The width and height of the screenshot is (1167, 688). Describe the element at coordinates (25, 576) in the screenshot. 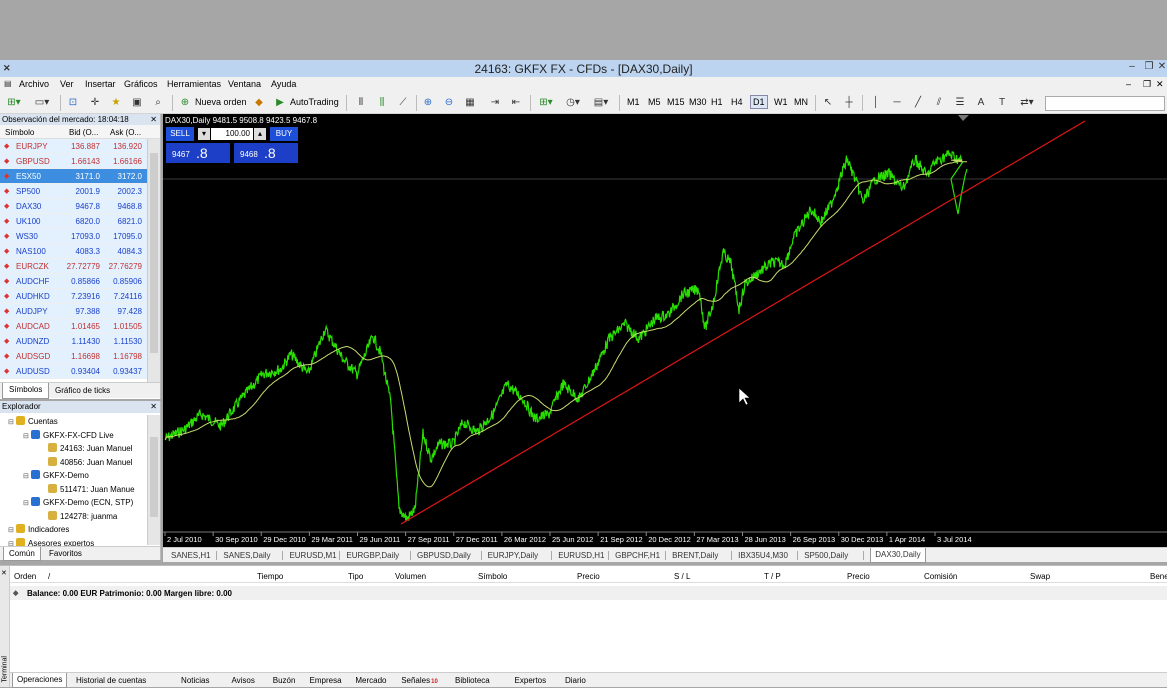

I see `column-orden: Orden` at that location.